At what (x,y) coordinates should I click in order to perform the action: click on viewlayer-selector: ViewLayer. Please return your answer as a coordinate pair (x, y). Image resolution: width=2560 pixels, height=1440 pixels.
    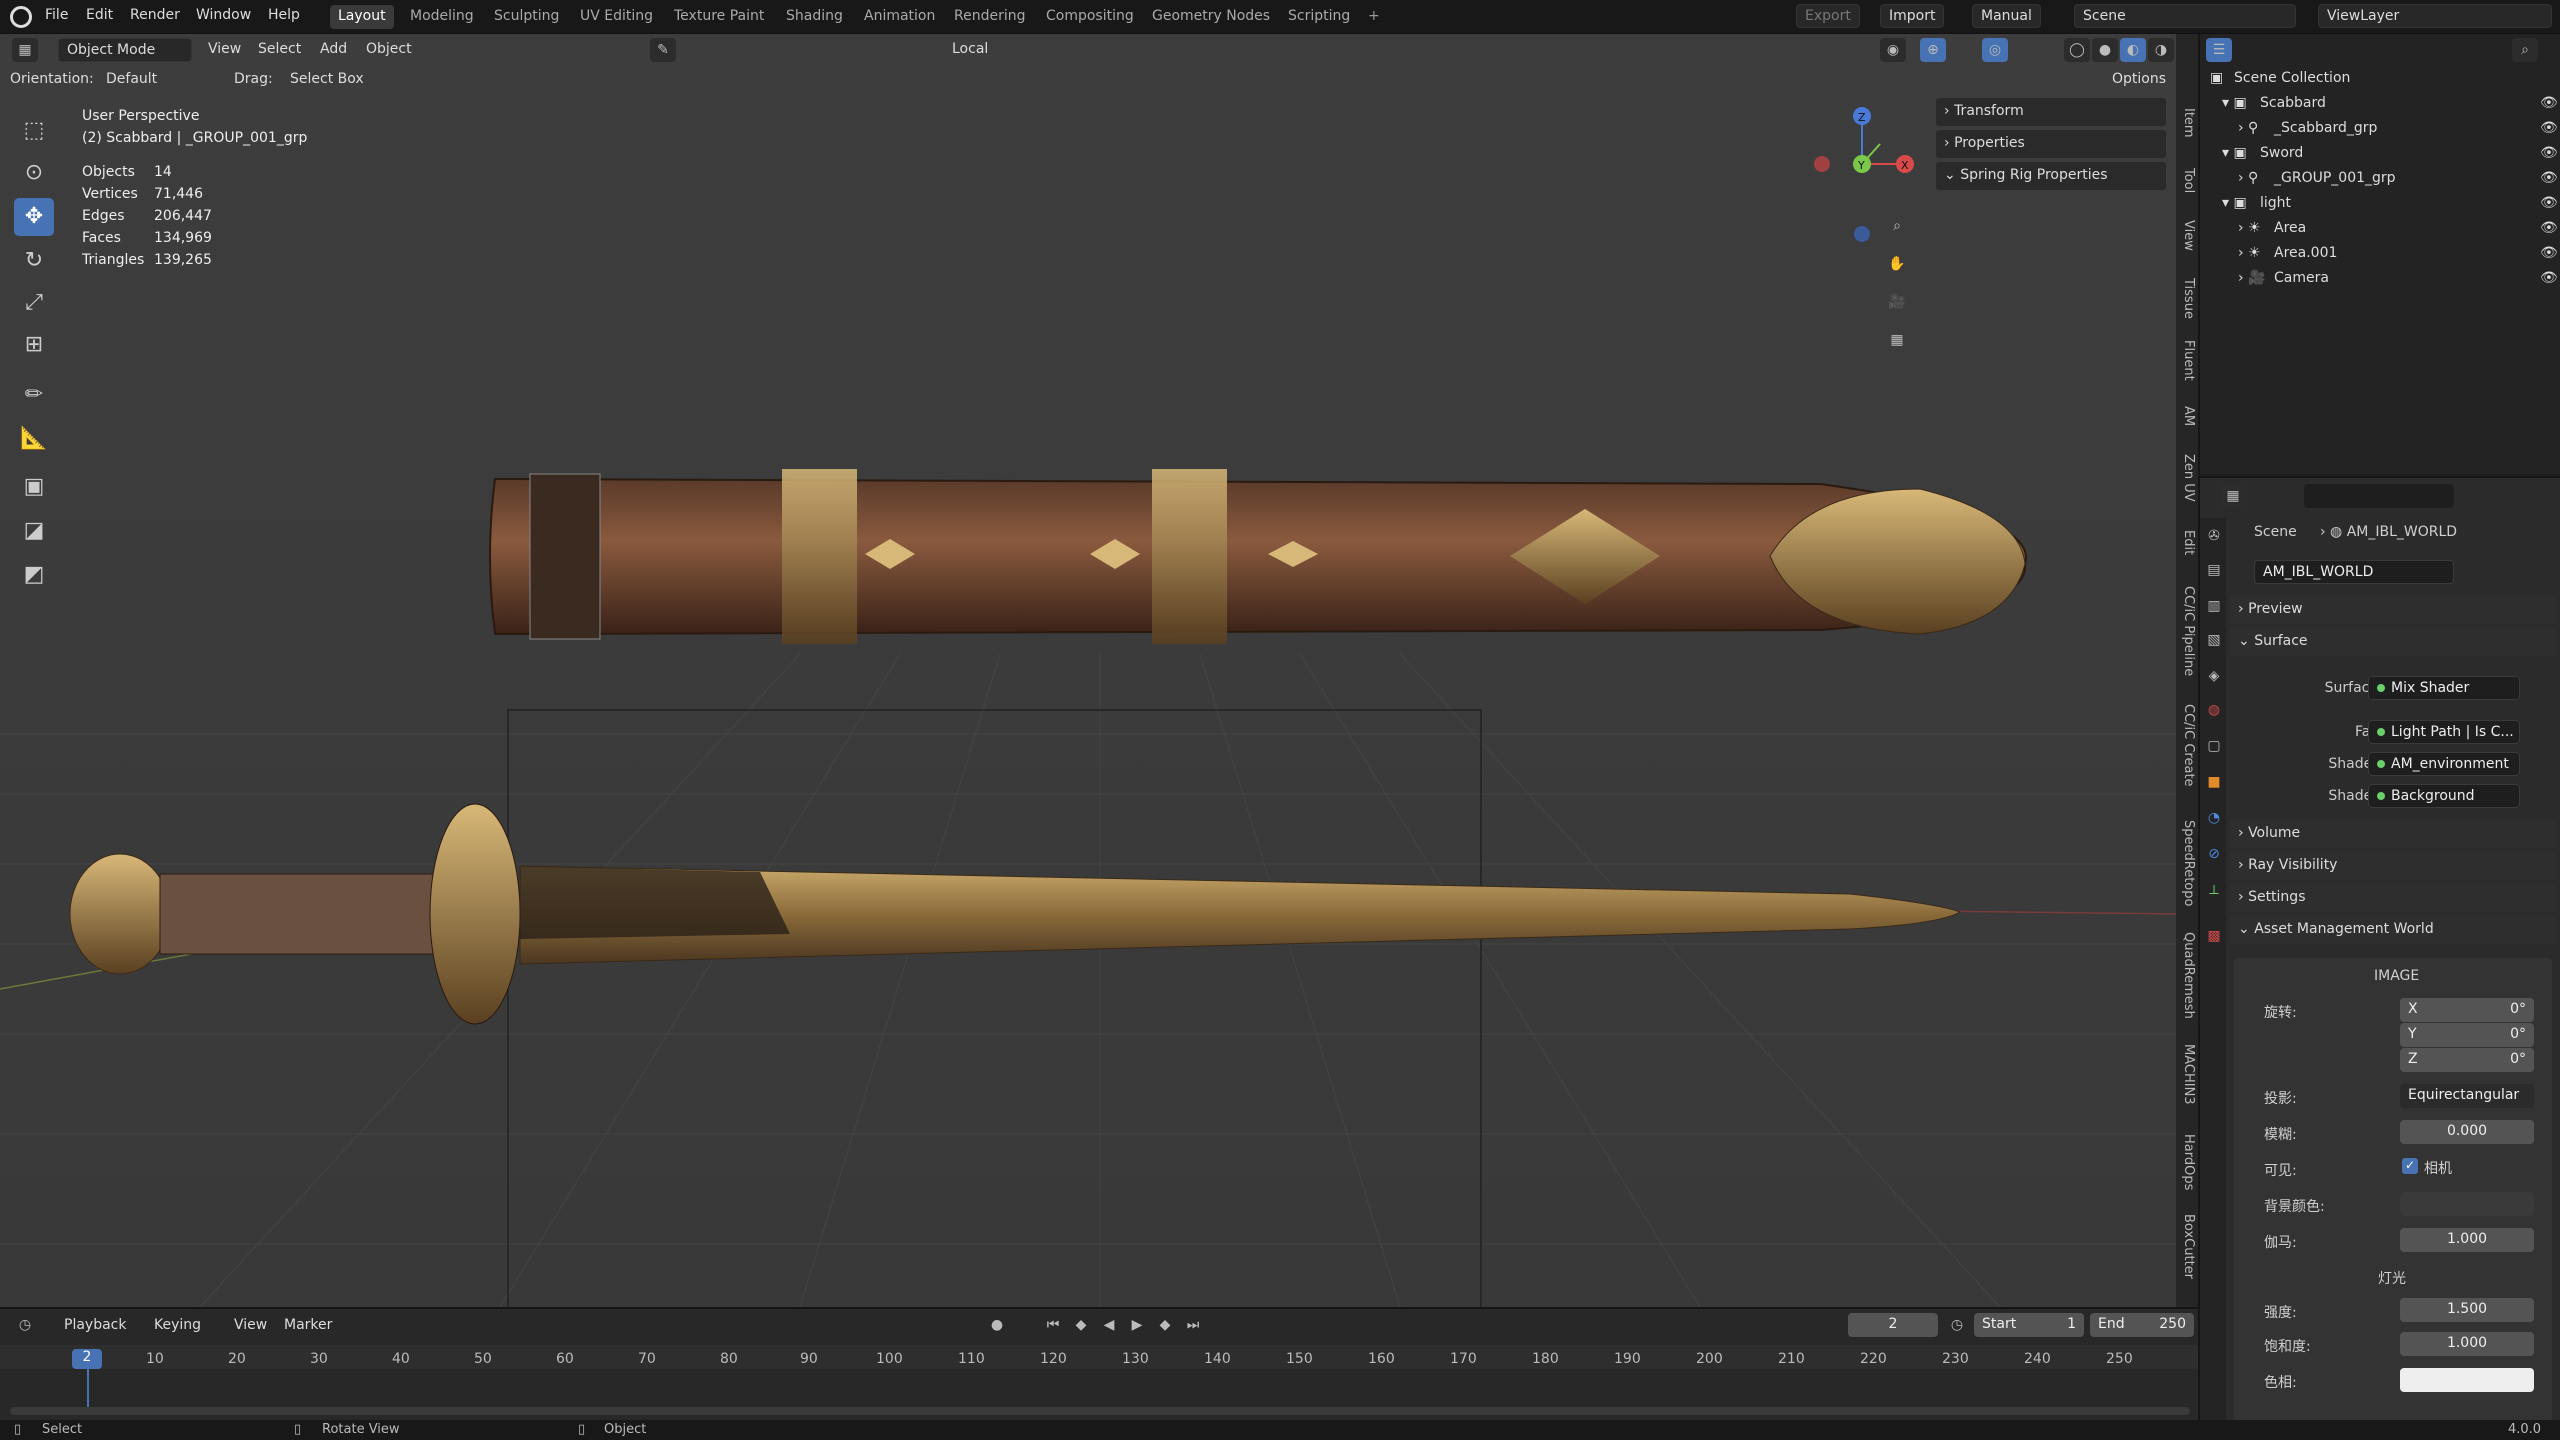
    Looking at the image, I should click on (2435, 16).